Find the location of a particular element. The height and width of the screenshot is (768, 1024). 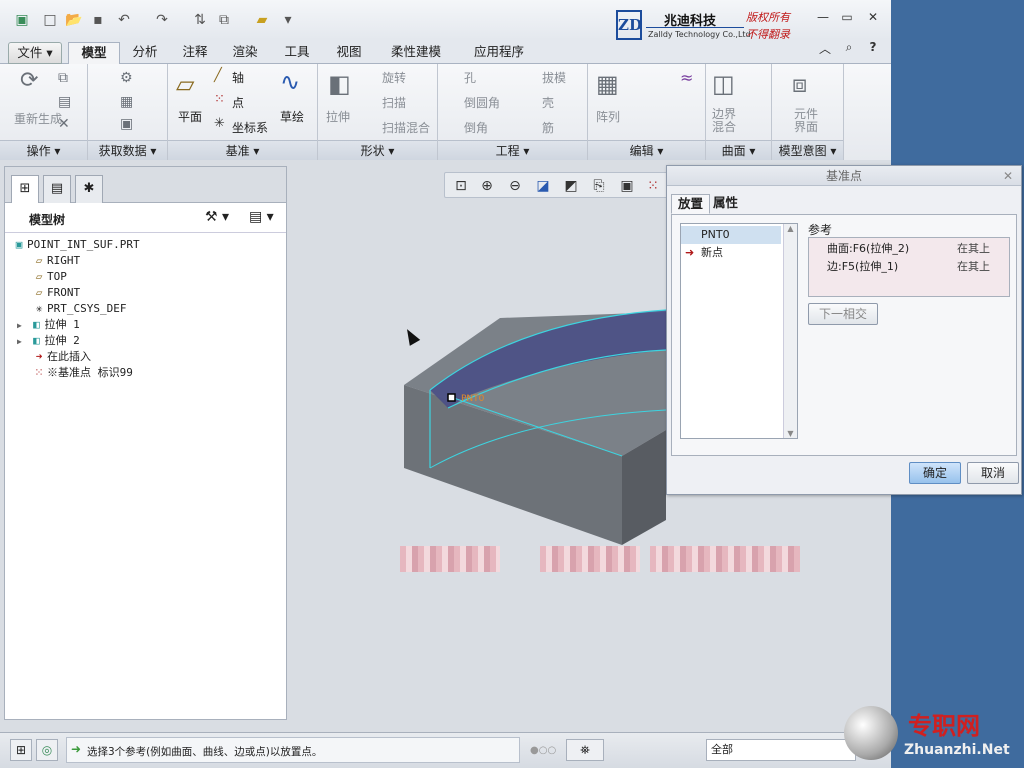

list-item-pnt0: PNT0 is located at coordinates (731, 235).